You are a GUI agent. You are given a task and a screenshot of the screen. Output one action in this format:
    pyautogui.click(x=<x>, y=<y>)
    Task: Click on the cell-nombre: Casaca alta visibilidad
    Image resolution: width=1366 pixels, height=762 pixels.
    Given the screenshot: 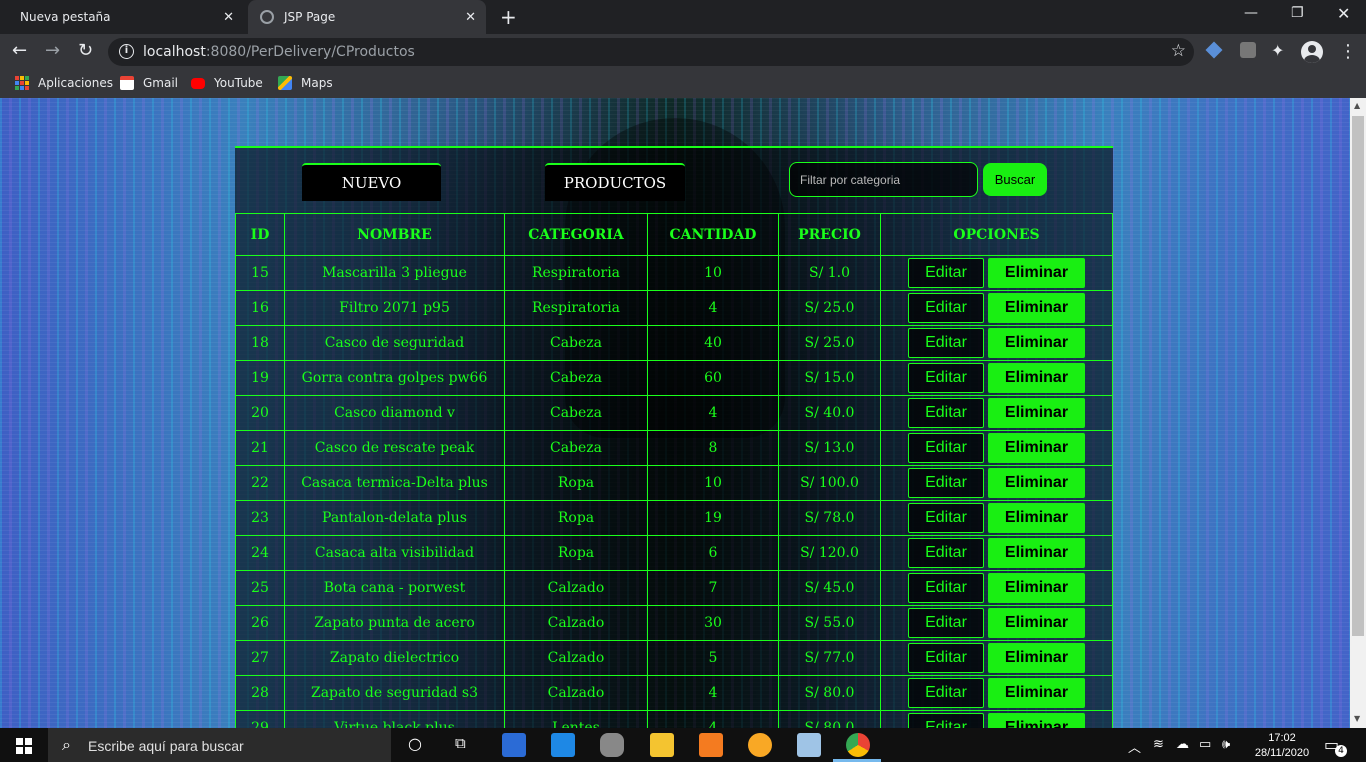 What is the action you would take?
    pyautogui.click(x=394, y=553)
    